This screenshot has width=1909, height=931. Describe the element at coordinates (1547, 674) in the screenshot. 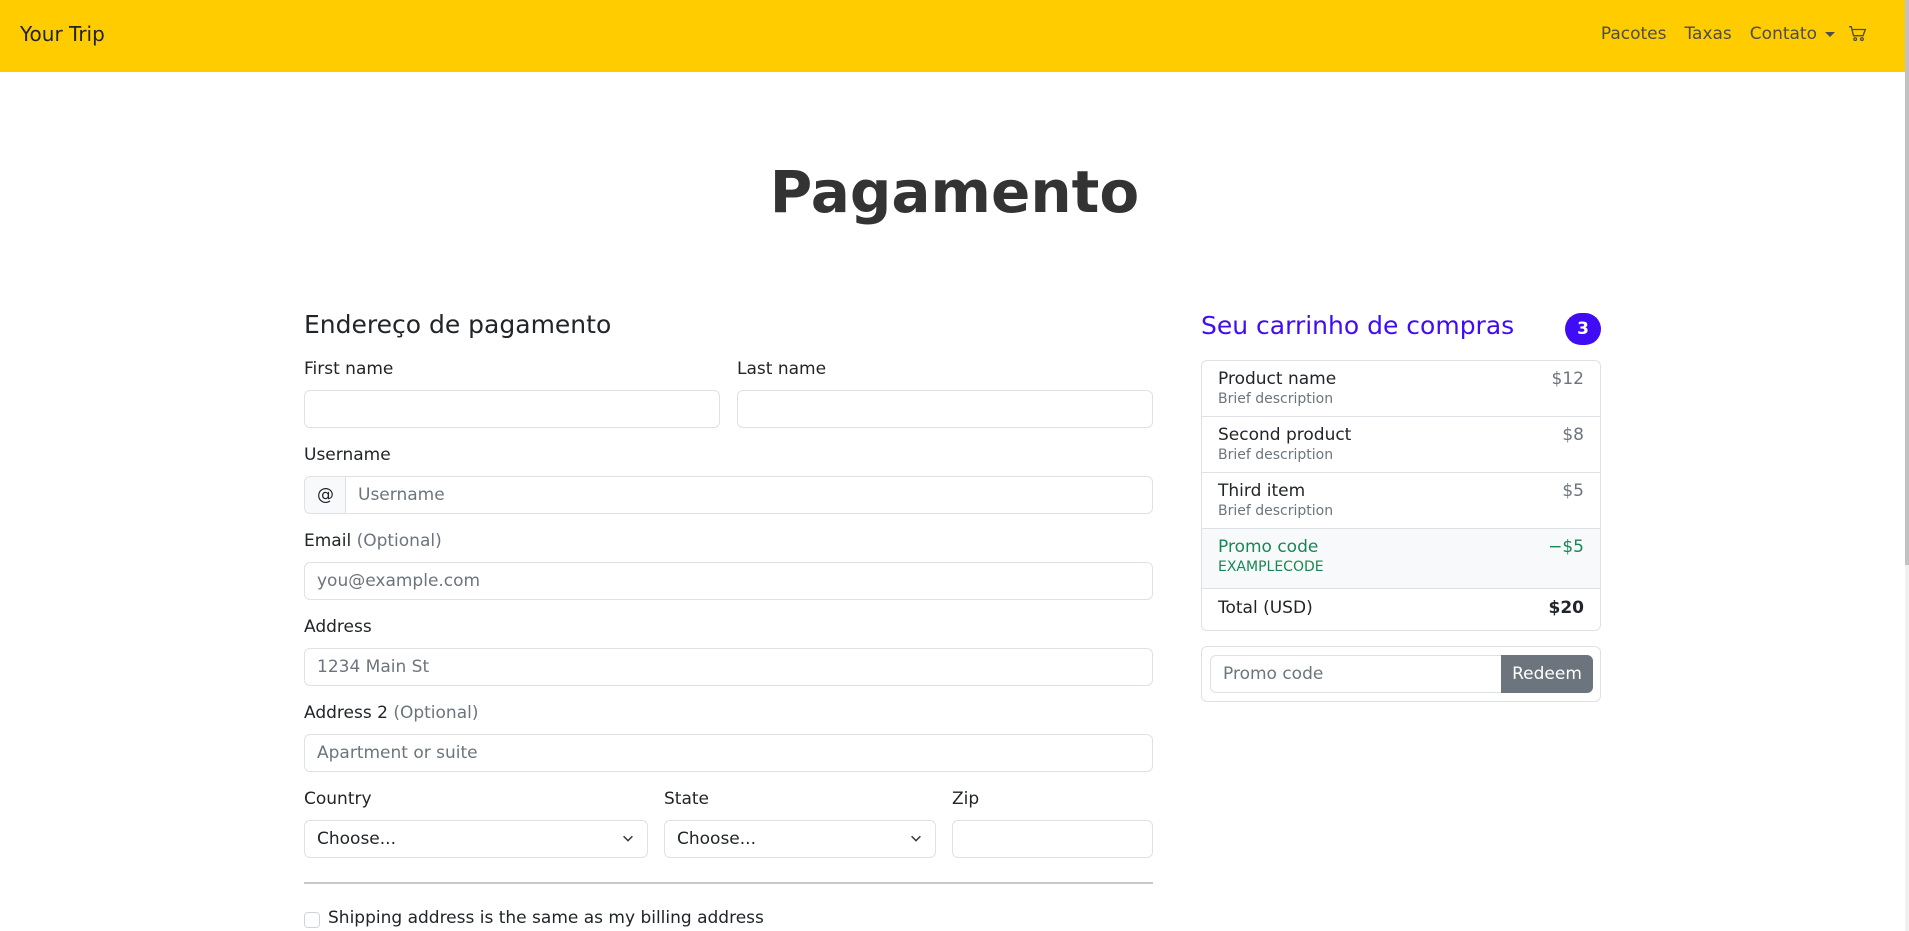

I see `redeem-button: Redeem` at that location.